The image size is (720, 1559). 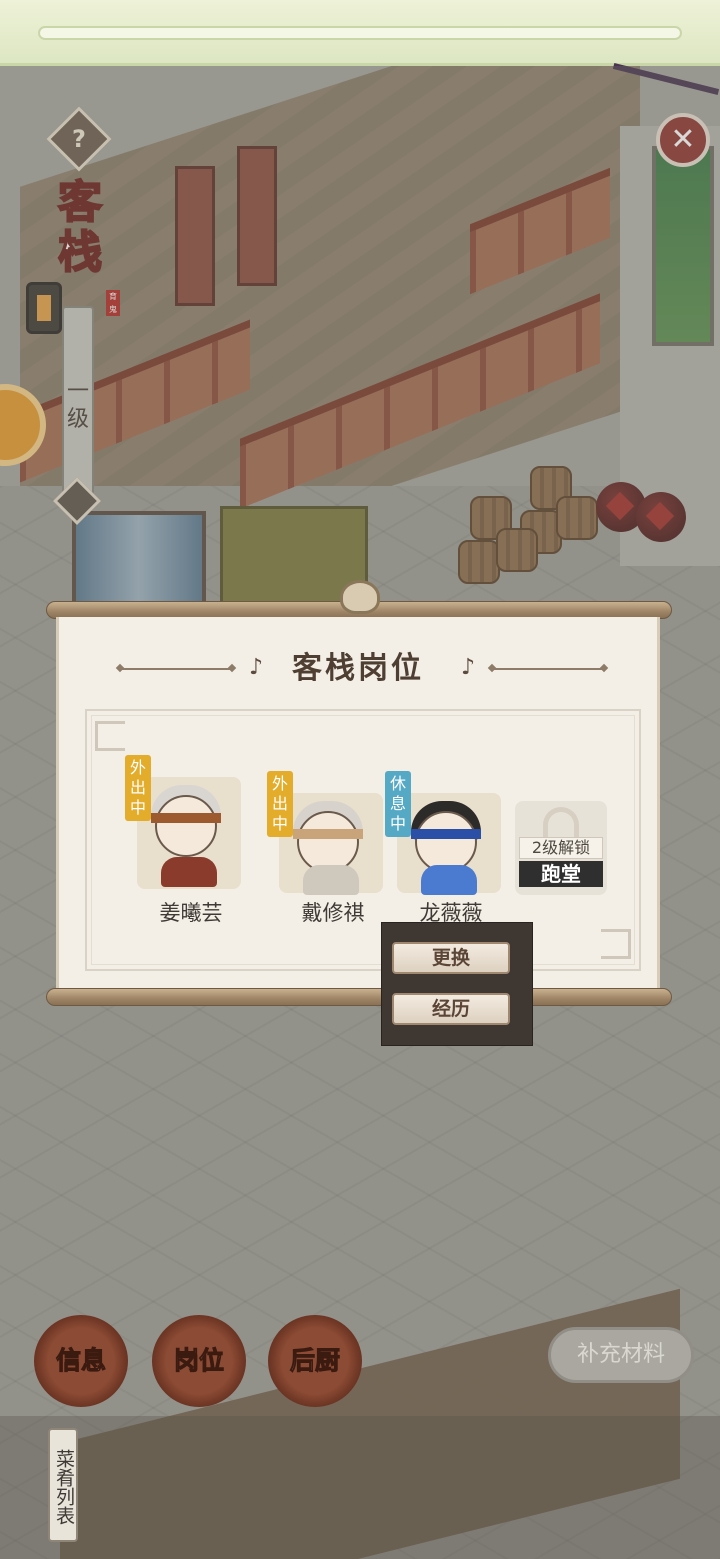 I want to click on staff-card-1: 外出中 戴修祺, so click(x=325, y=857).